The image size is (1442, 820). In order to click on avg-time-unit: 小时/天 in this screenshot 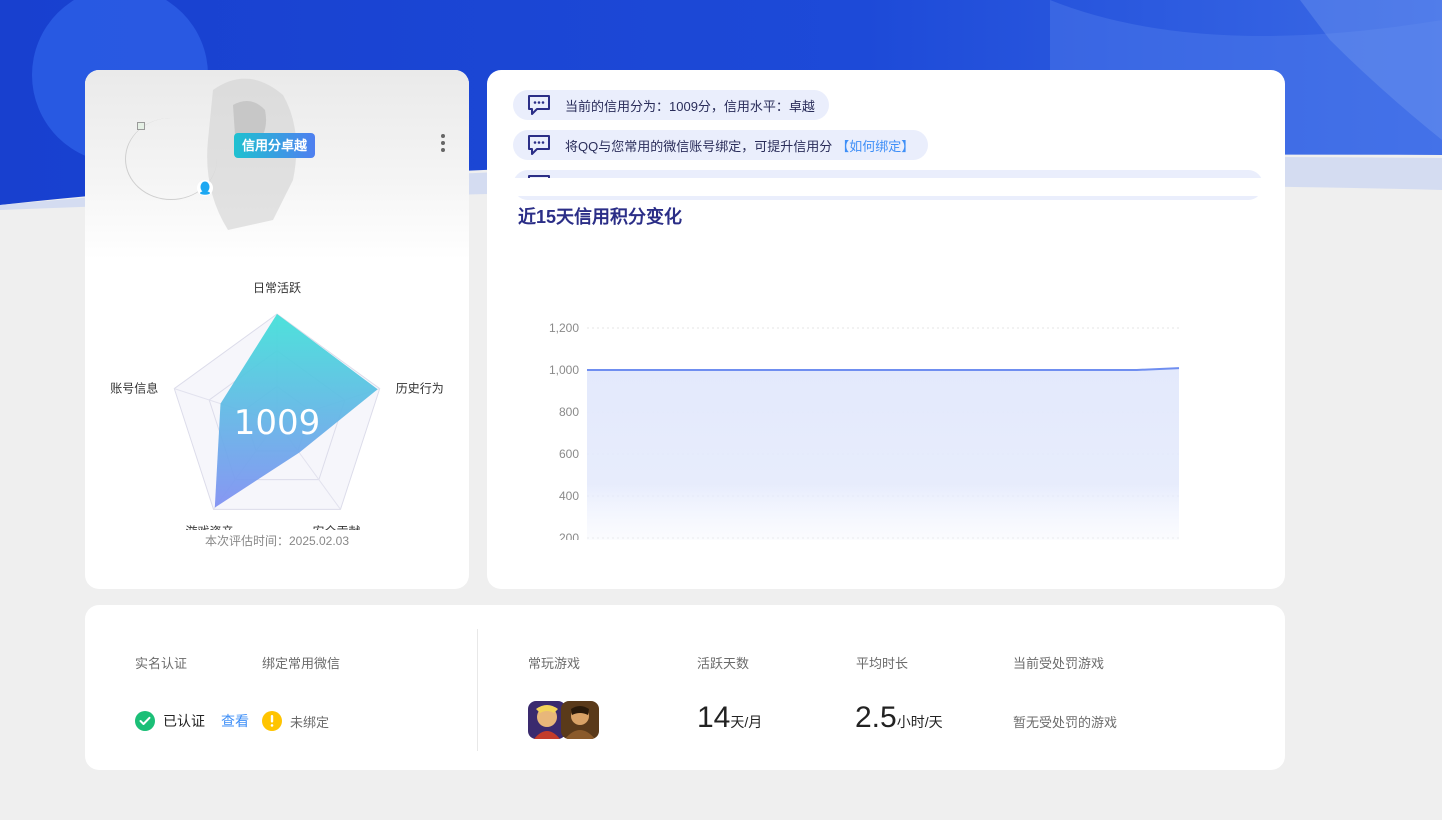, I will do `click(919, 722)`.